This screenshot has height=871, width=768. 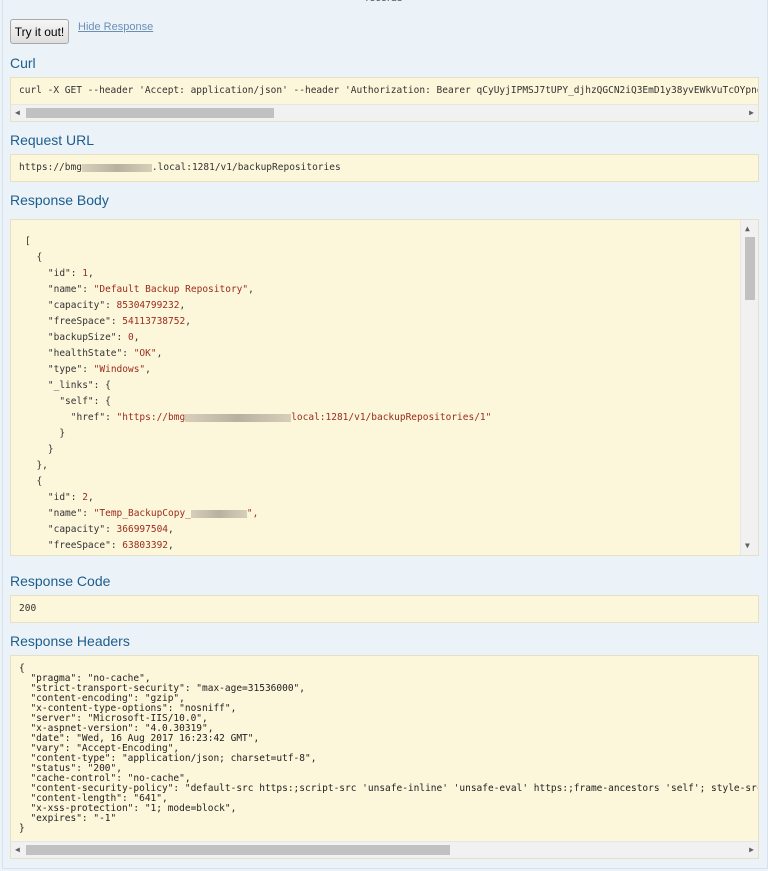 What do you see at coordinates (28, 608) in the screenshot?
I see `response-code-value: 200` at bounding box center [28, 608].